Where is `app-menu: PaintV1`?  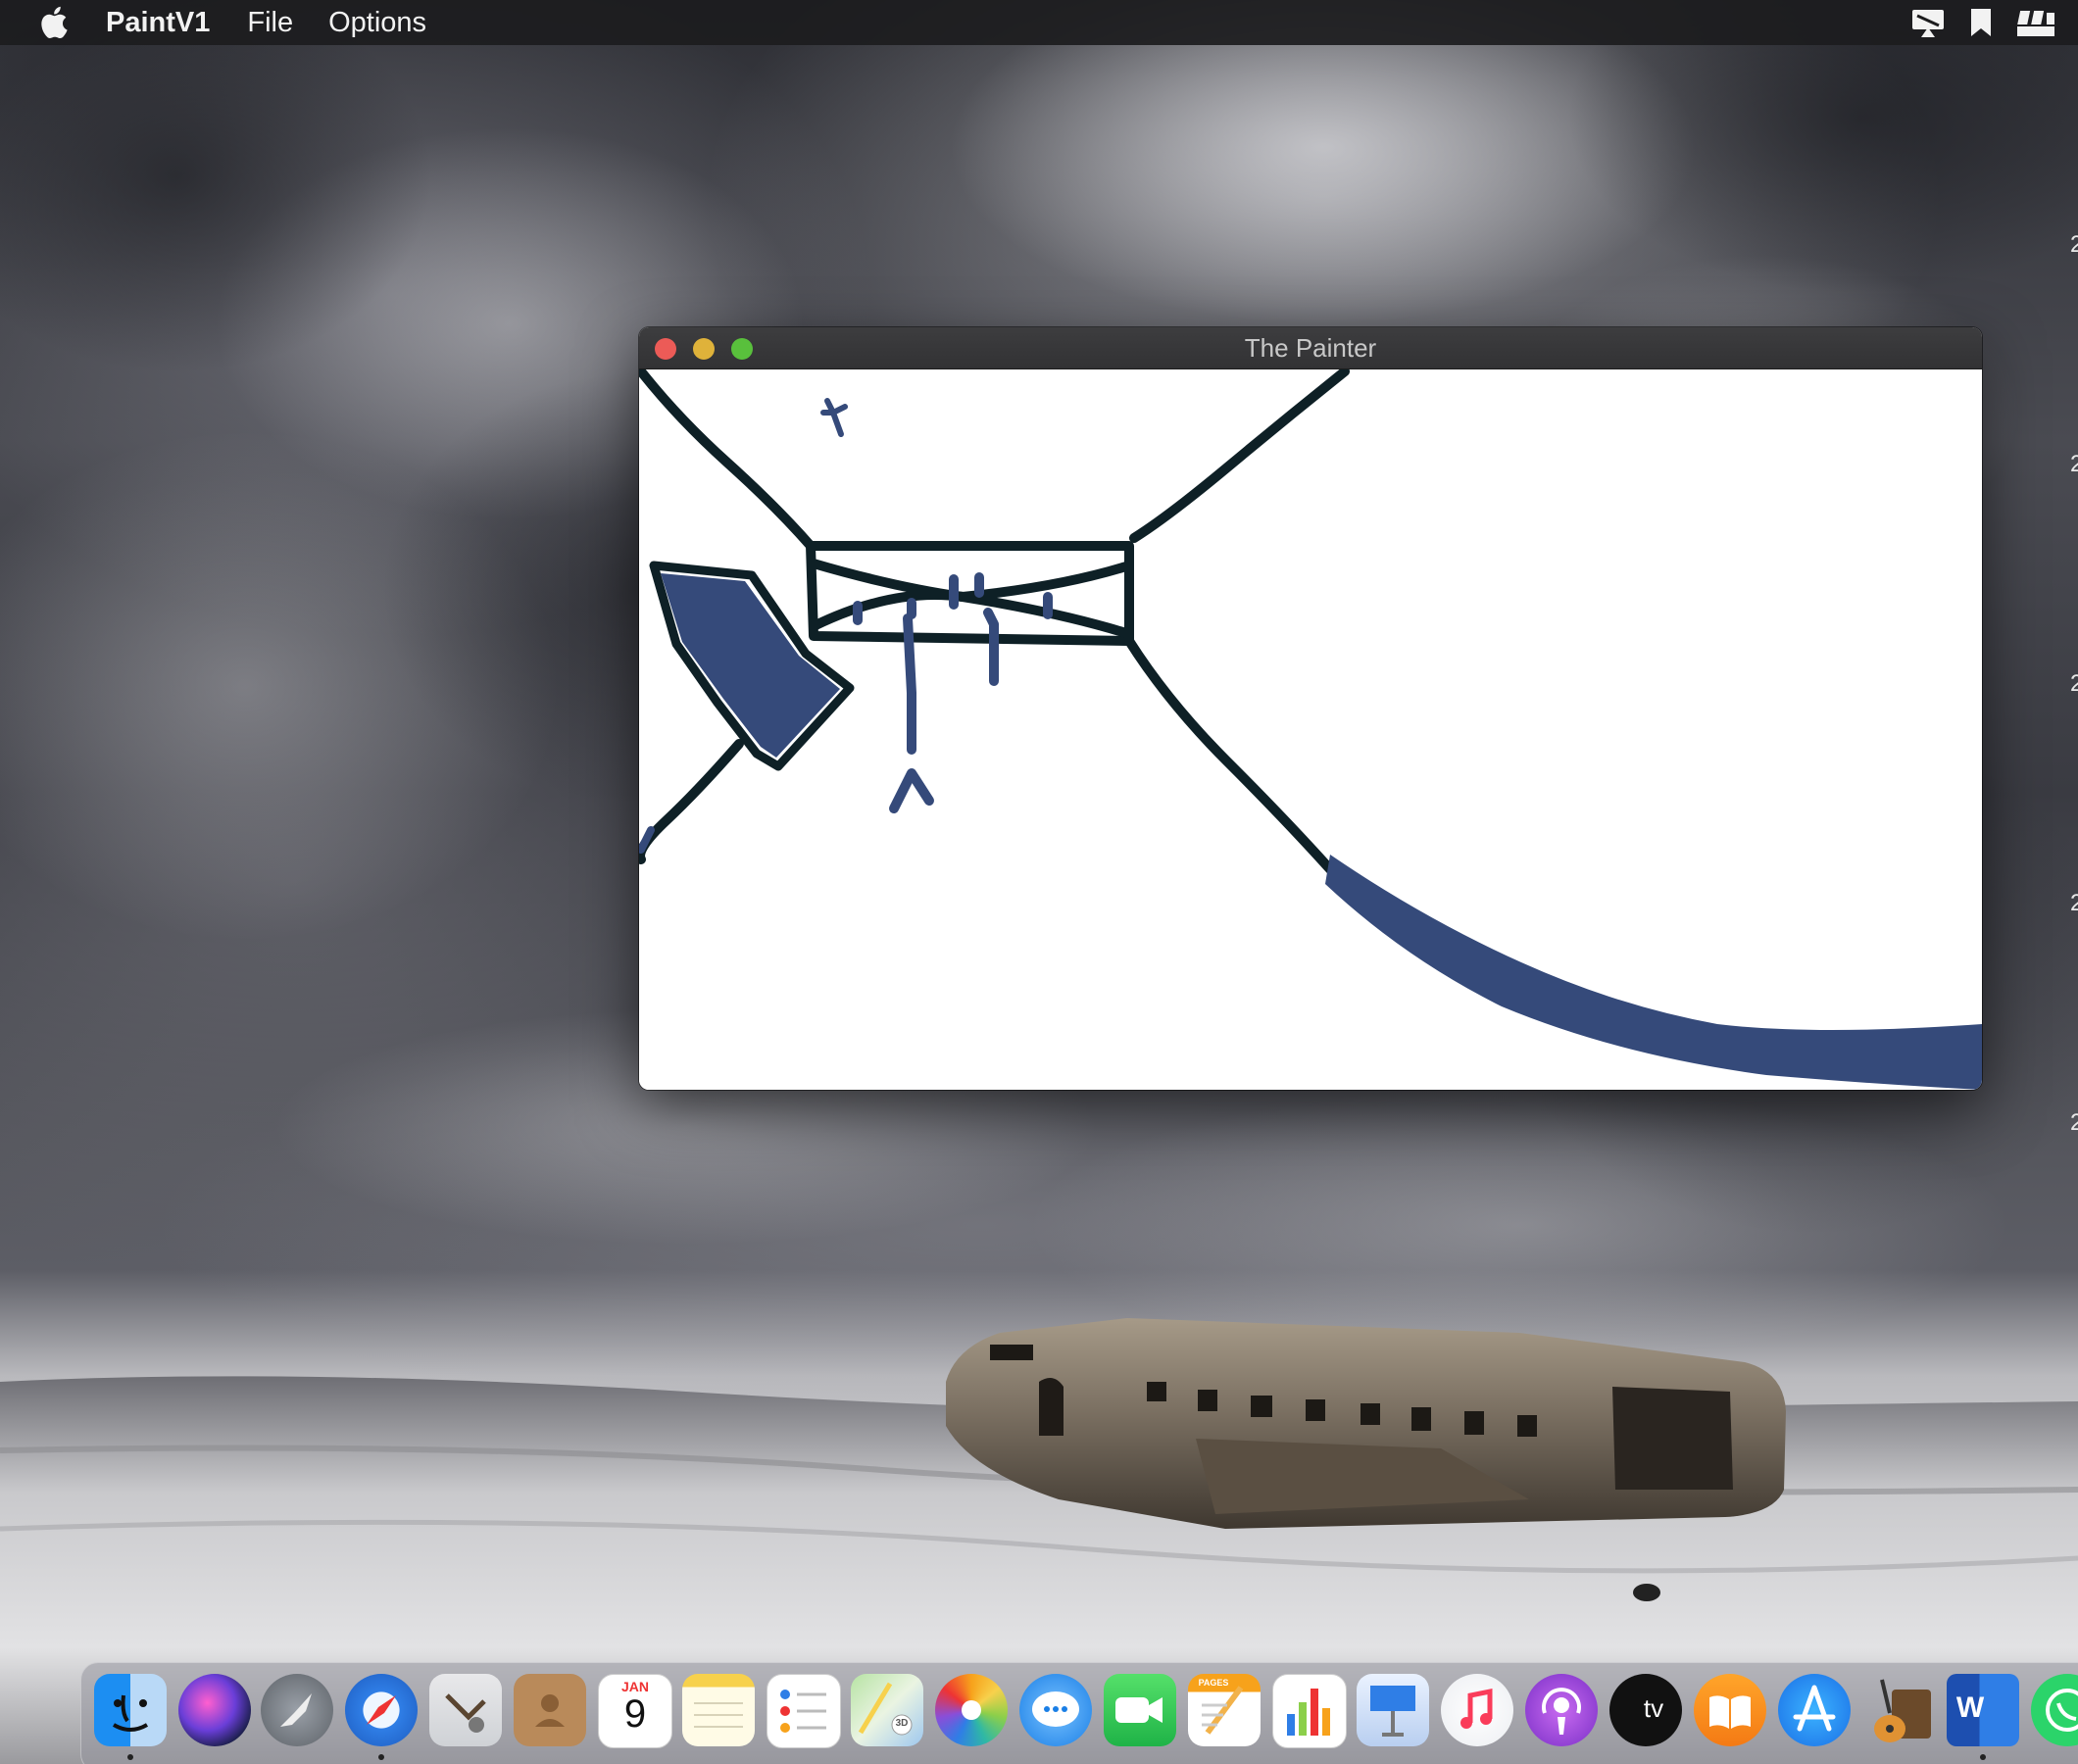
app-menu: PaintV1 is located at coordinates (158, 23).